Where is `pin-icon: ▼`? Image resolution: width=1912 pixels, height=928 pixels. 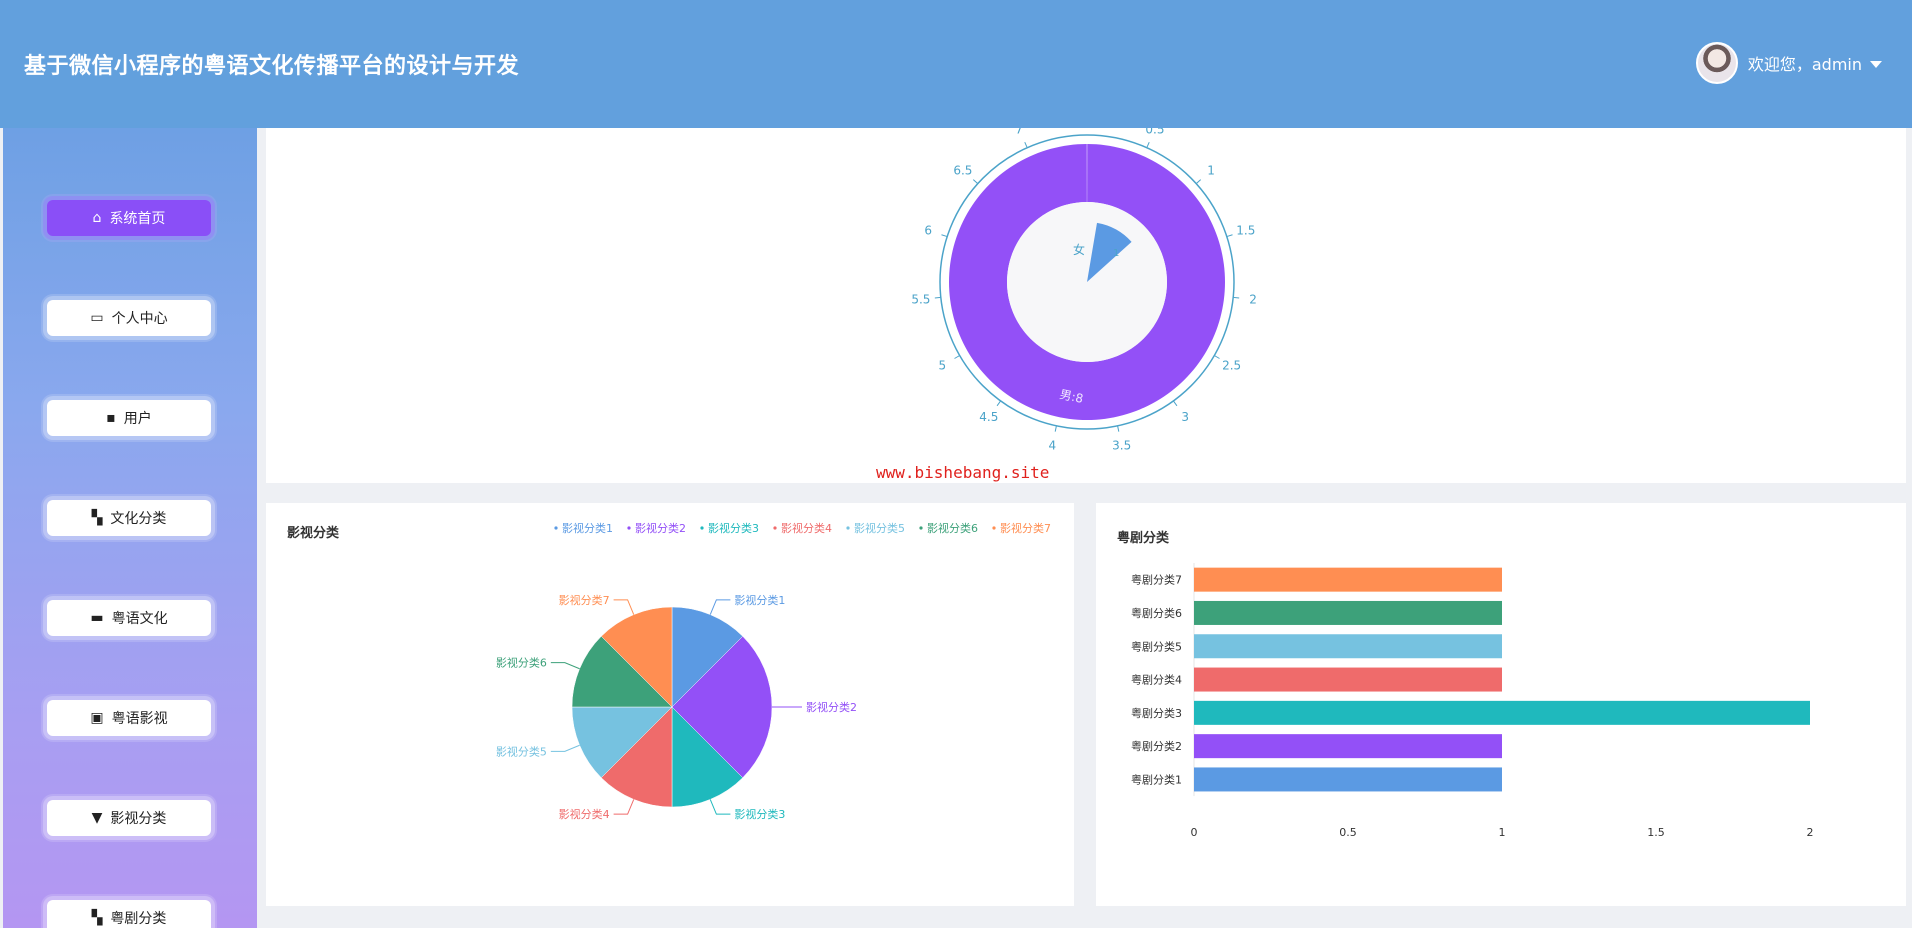
pin-icon: ▼ is located at coordinates (97, 818).